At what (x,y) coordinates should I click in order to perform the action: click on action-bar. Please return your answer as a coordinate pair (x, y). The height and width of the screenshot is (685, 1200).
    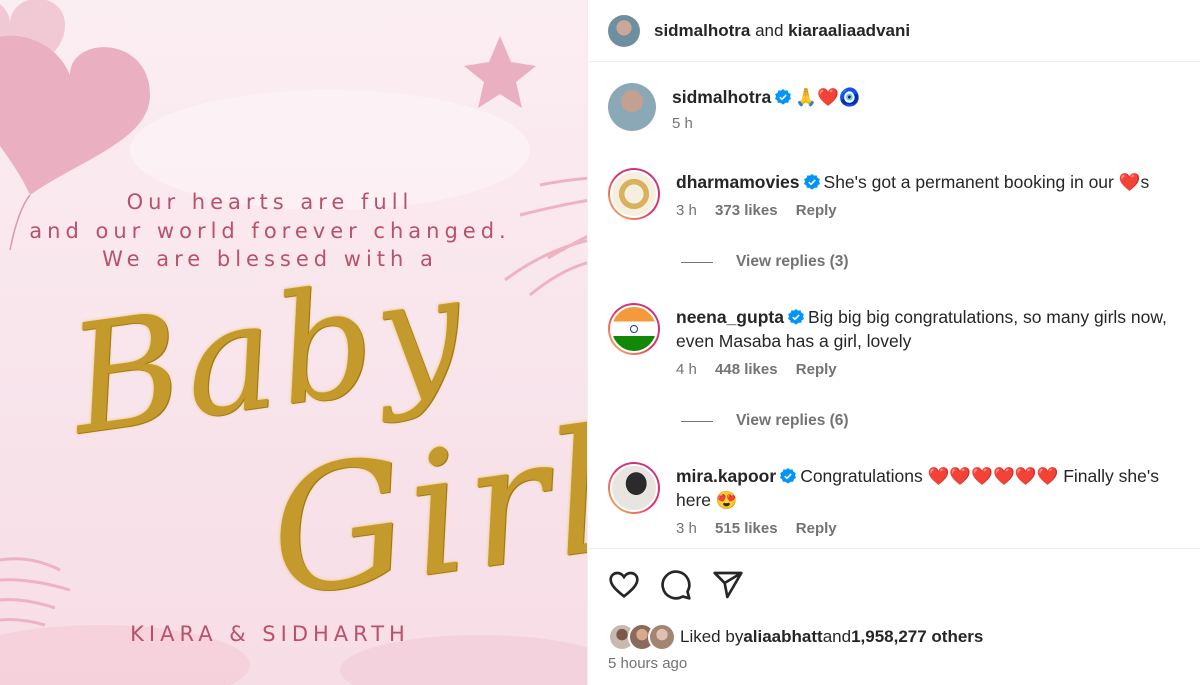
    Looking at the image, I should click on (676, 585).